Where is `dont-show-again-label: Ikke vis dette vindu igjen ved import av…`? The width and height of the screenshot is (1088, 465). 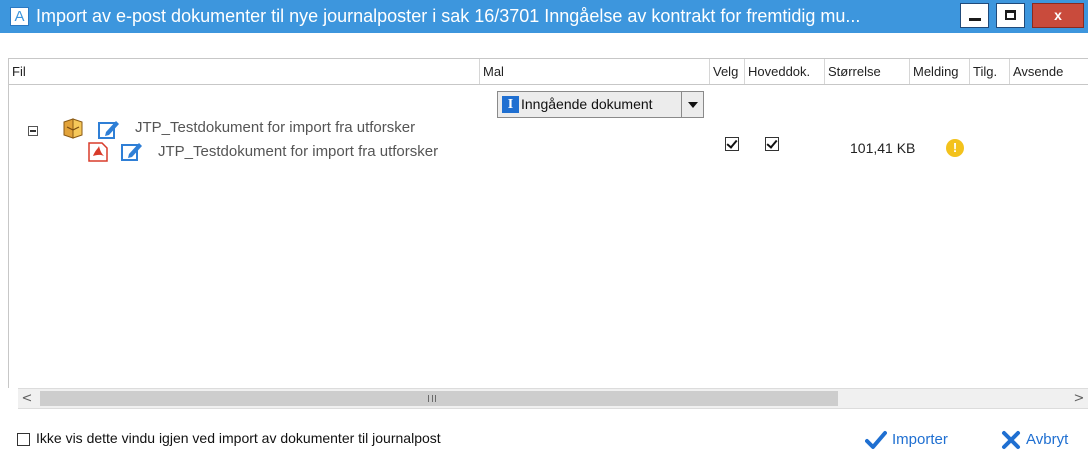 dont-show-again-label: Ikke vis dette vindu igjen ved import av… is located at coordinates (238, 438).